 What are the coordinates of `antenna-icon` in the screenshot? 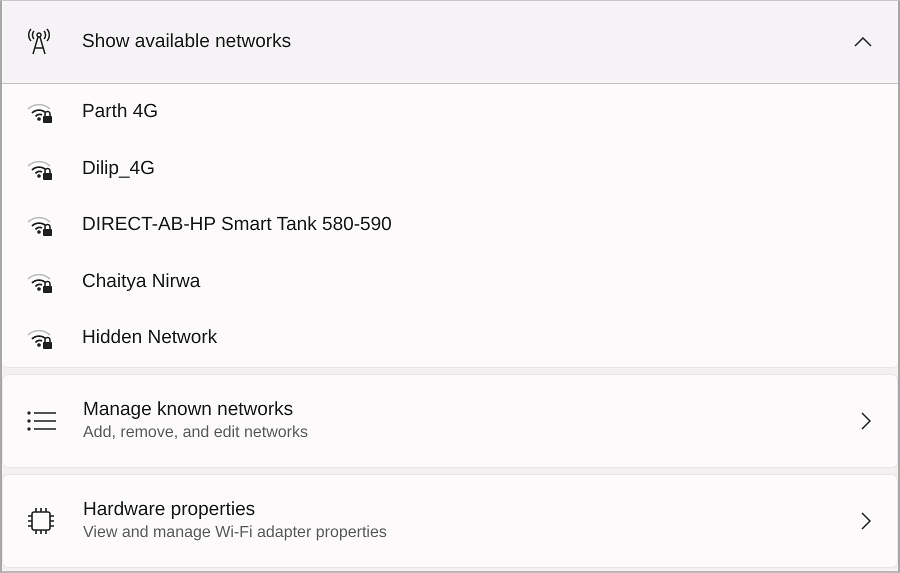 It's located at (39, 42).